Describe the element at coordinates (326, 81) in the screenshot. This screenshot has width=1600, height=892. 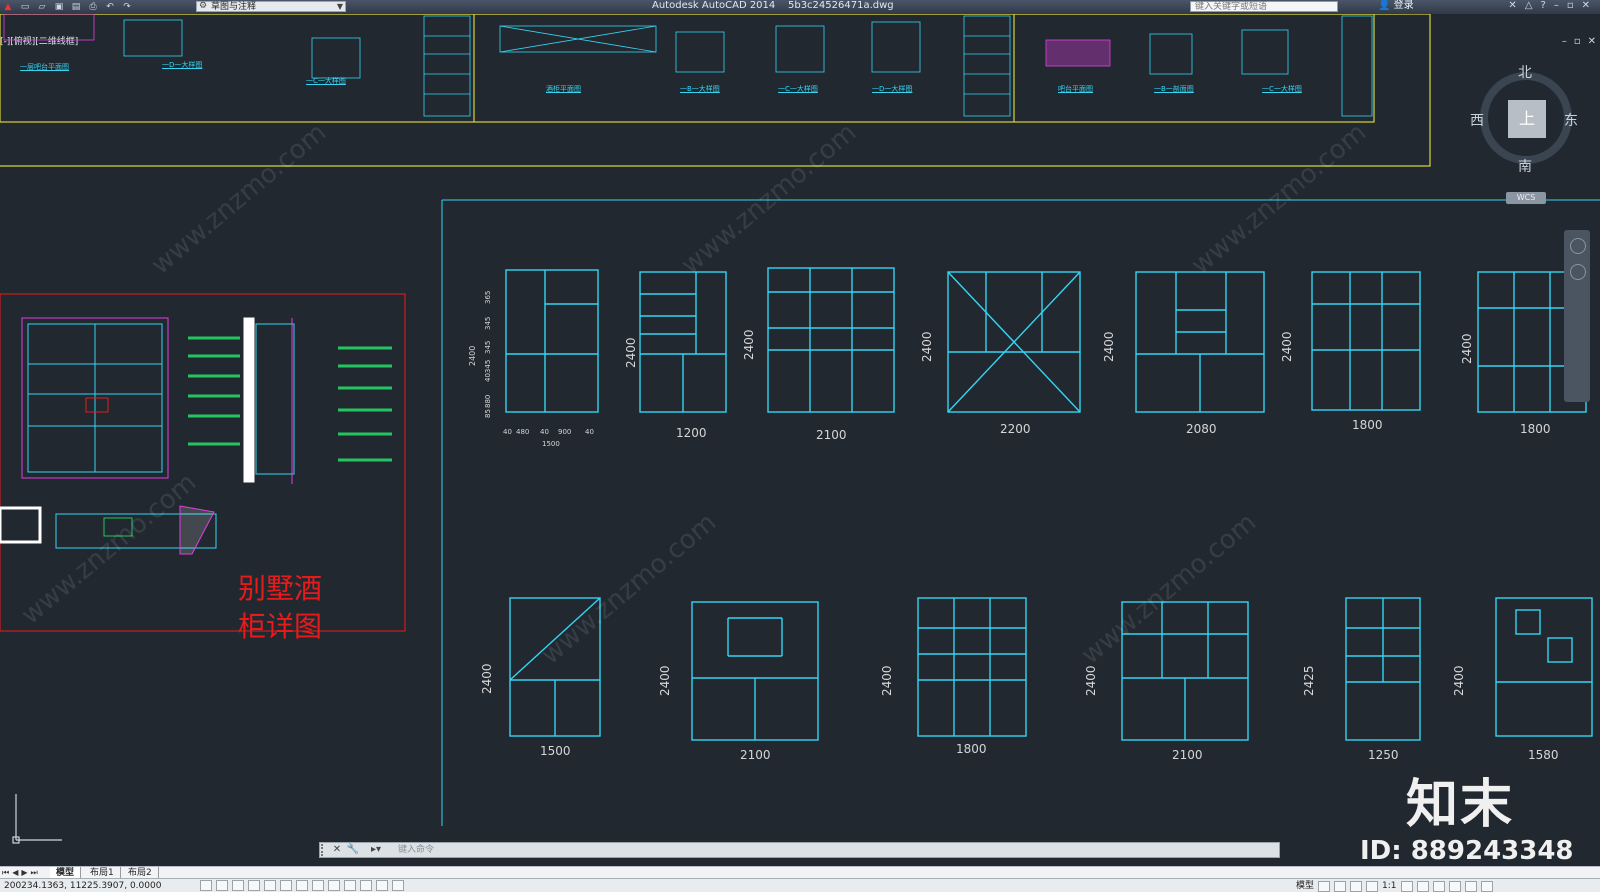
I see `label-top-3: 一C一大样图` at that location.